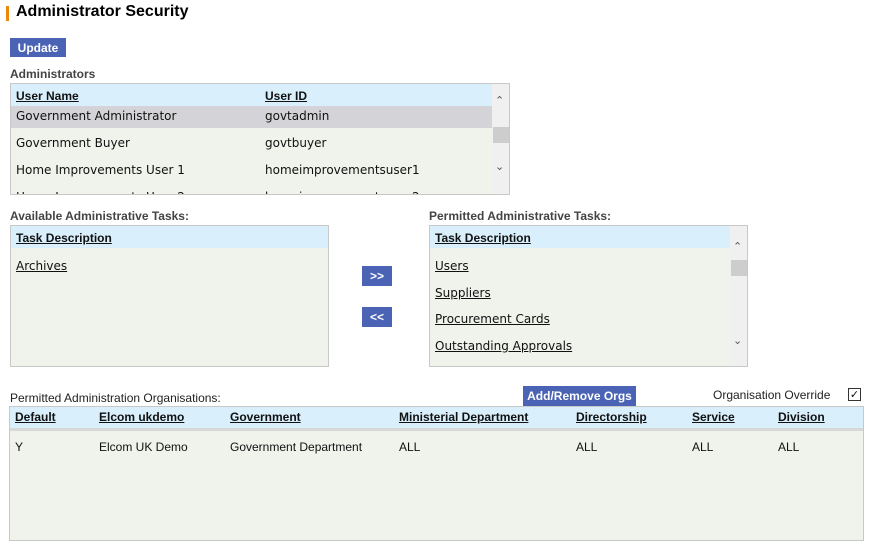 The width and height of the screenshot is (876, 551). Describe the element at coordinates (100, 170) in the screenshot. I see `user-name-cell: Home Improvements User 1` at that location.